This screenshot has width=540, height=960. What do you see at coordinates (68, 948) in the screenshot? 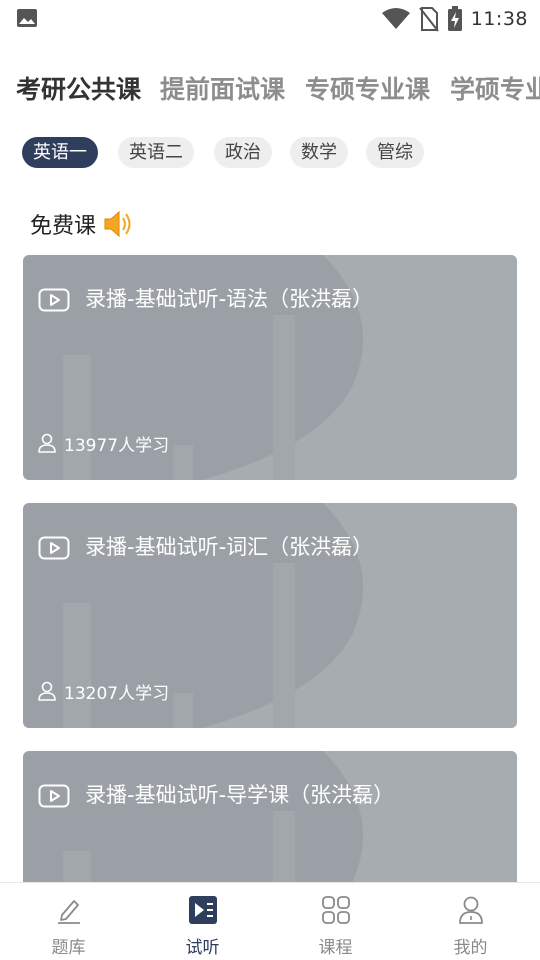
I see `nav-label: 题库` at bounding box center [68, 948].